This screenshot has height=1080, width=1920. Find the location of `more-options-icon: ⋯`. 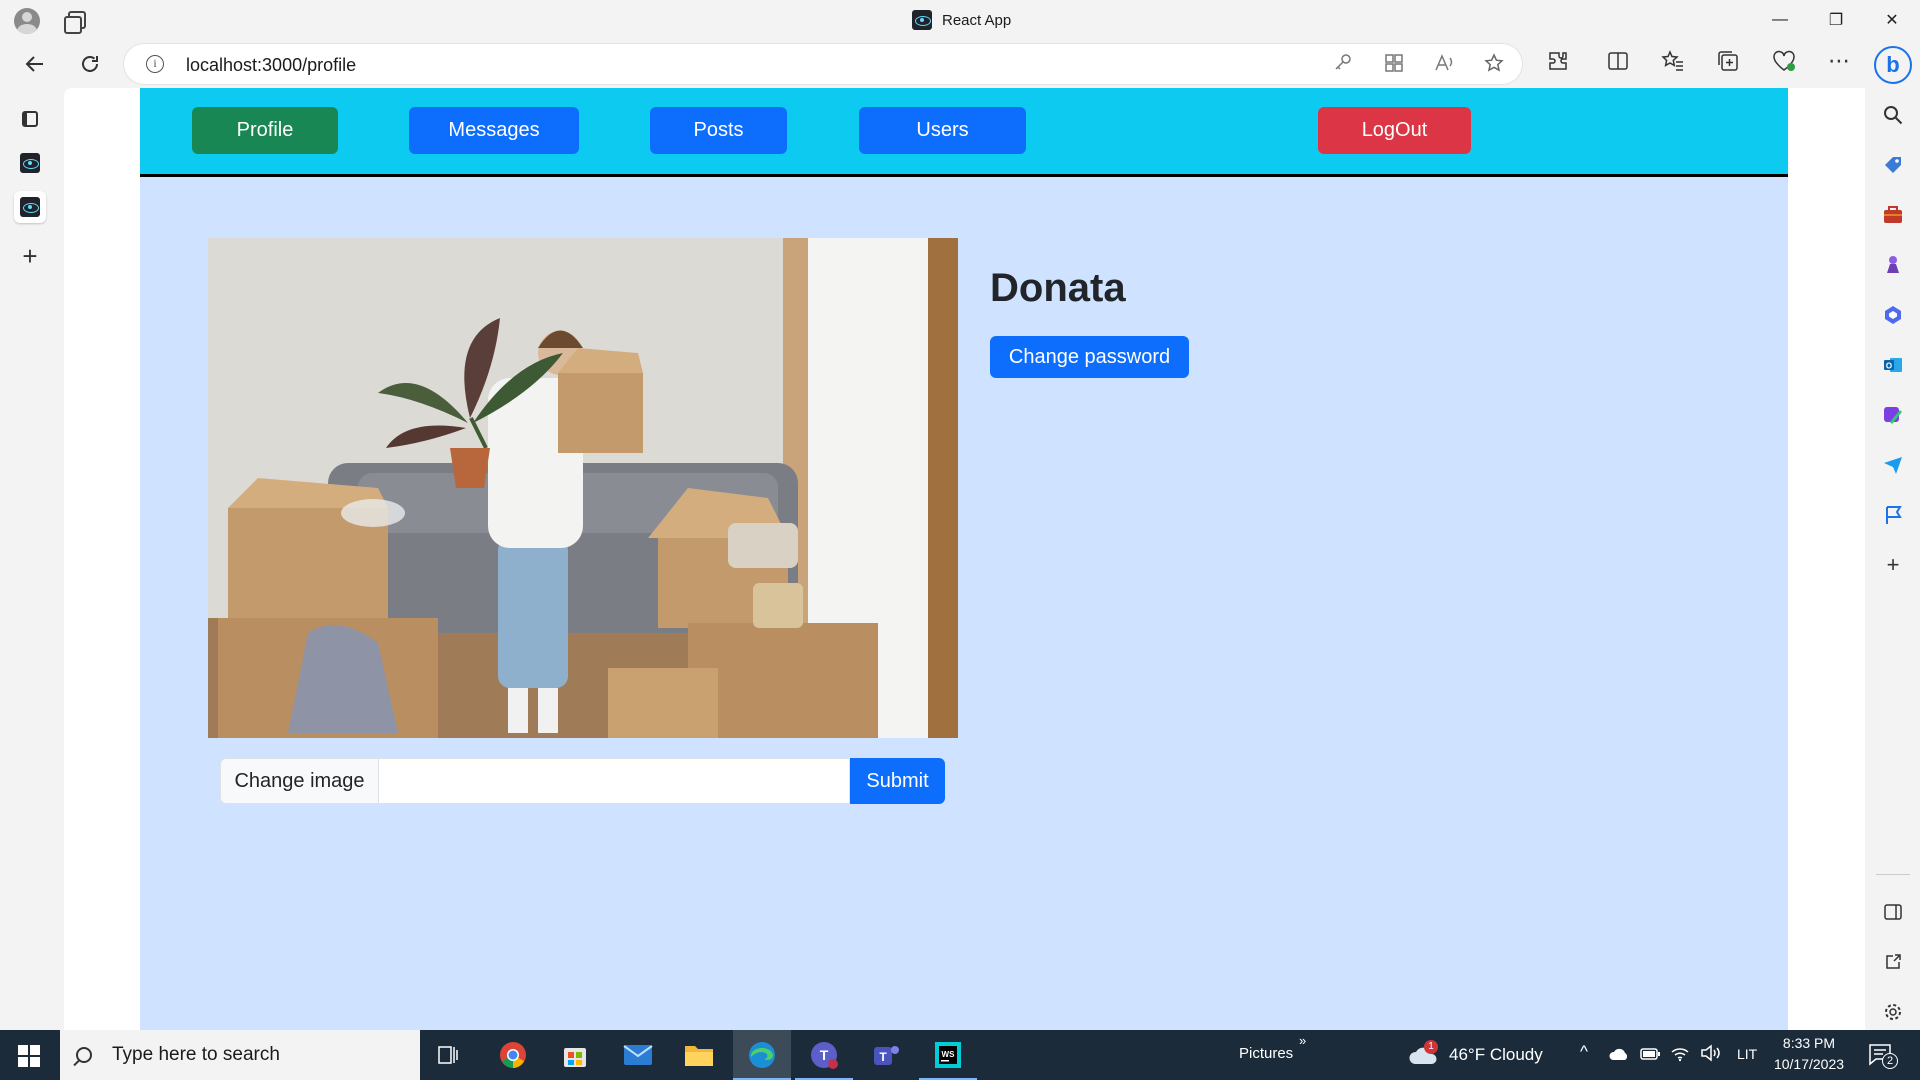

more-options-icon: ⋯ is located at coordinates (1839, 61).